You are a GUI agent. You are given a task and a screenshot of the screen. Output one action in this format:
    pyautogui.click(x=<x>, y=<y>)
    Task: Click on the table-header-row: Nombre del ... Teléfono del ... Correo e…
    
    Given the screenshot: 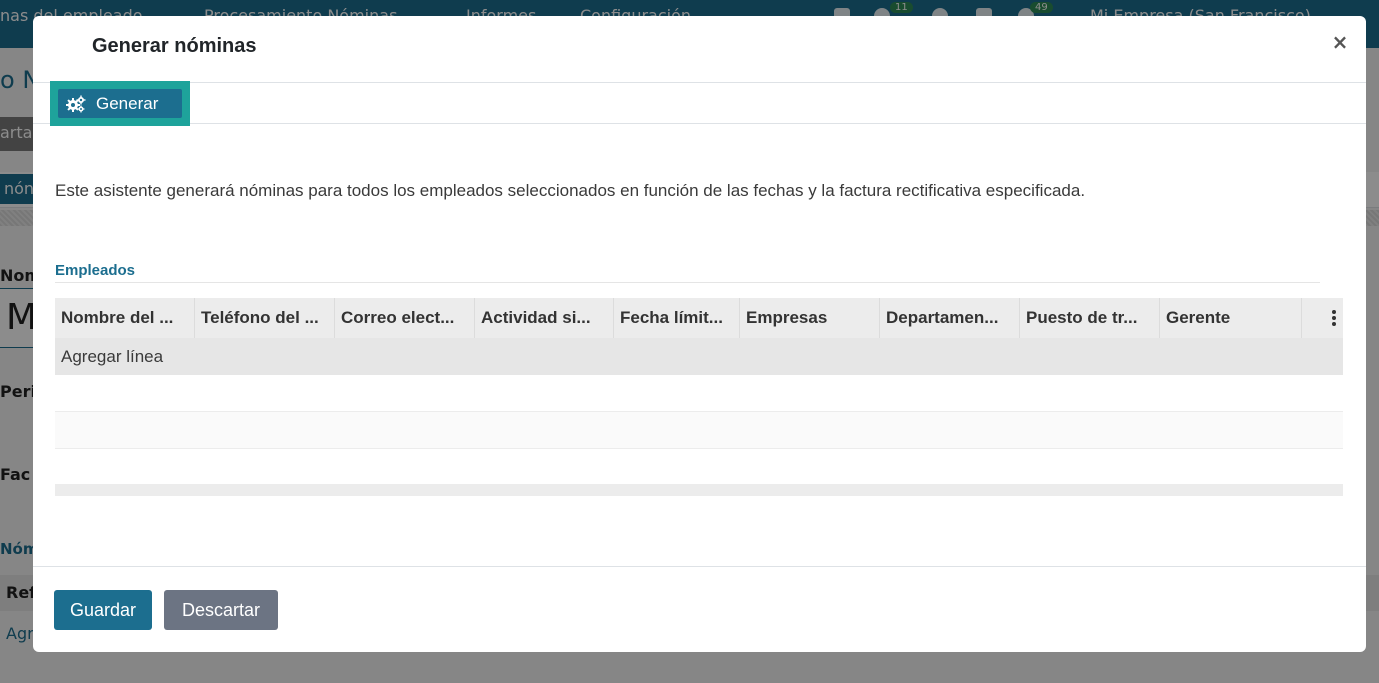 What is the action you would take?
    pyautogui.click(x=699, y=318)
    